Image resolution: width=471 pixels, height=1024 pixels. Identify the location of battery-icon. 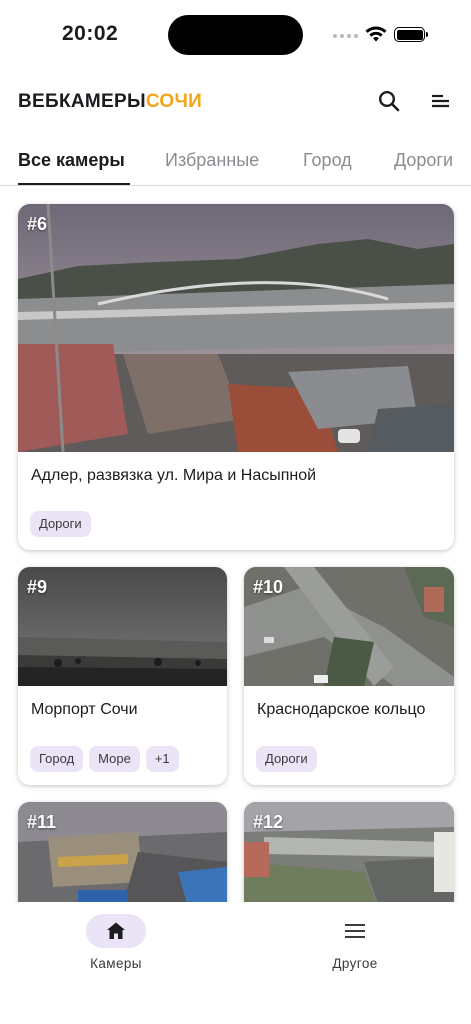
(411, 34).